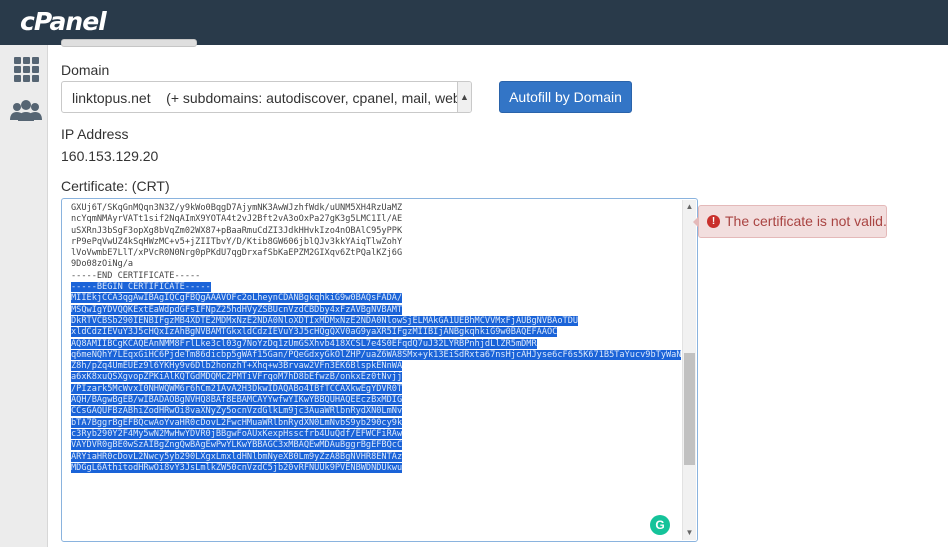 The height and width of the screenshot is (547, 948). What do you see at coordinates (115, 186) in the screenshot?
I see `certificate-label: Certificate: (CRT)` at bounding box center [115, 186].